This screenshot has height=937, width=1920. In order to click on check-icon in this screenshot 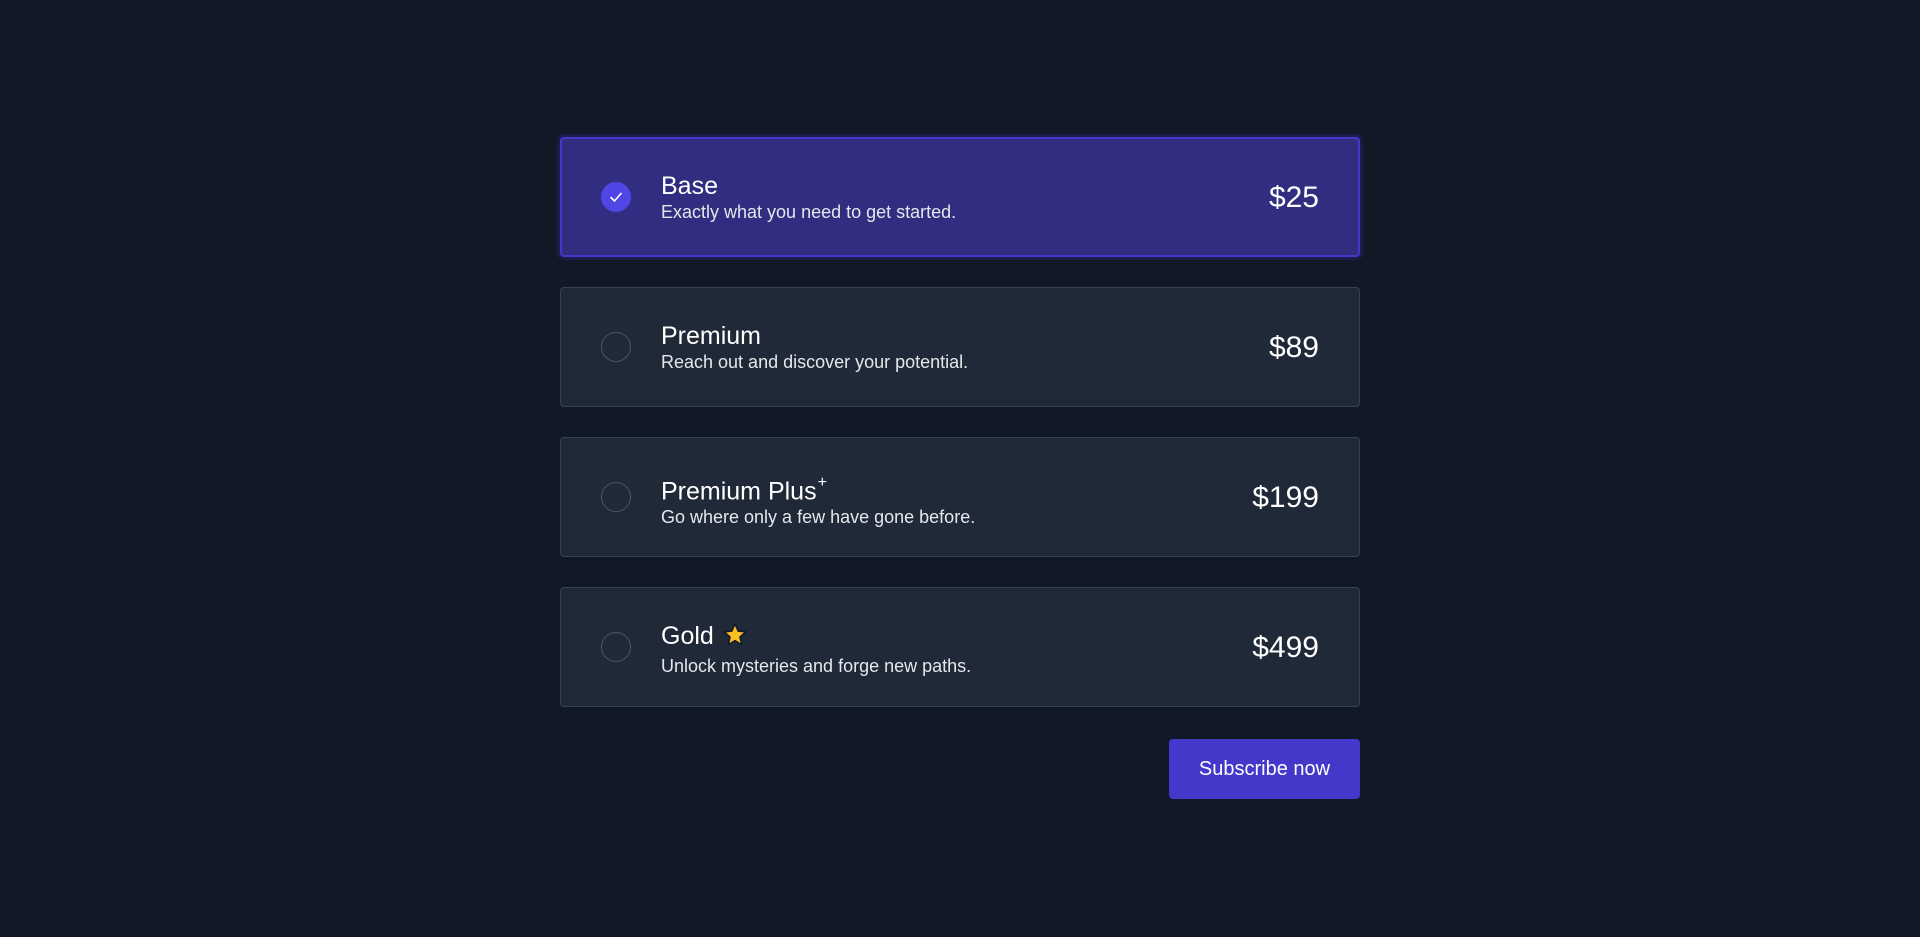, I will do `click(616, 197)`.